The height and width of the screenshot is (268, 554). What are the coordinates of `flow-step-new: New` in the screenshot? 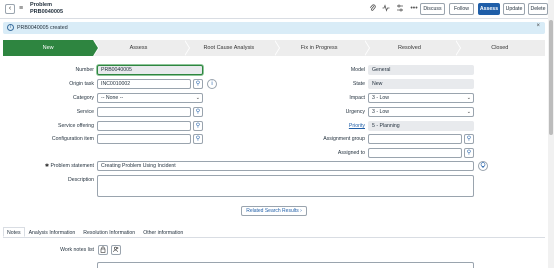 It's located at (51, 48).